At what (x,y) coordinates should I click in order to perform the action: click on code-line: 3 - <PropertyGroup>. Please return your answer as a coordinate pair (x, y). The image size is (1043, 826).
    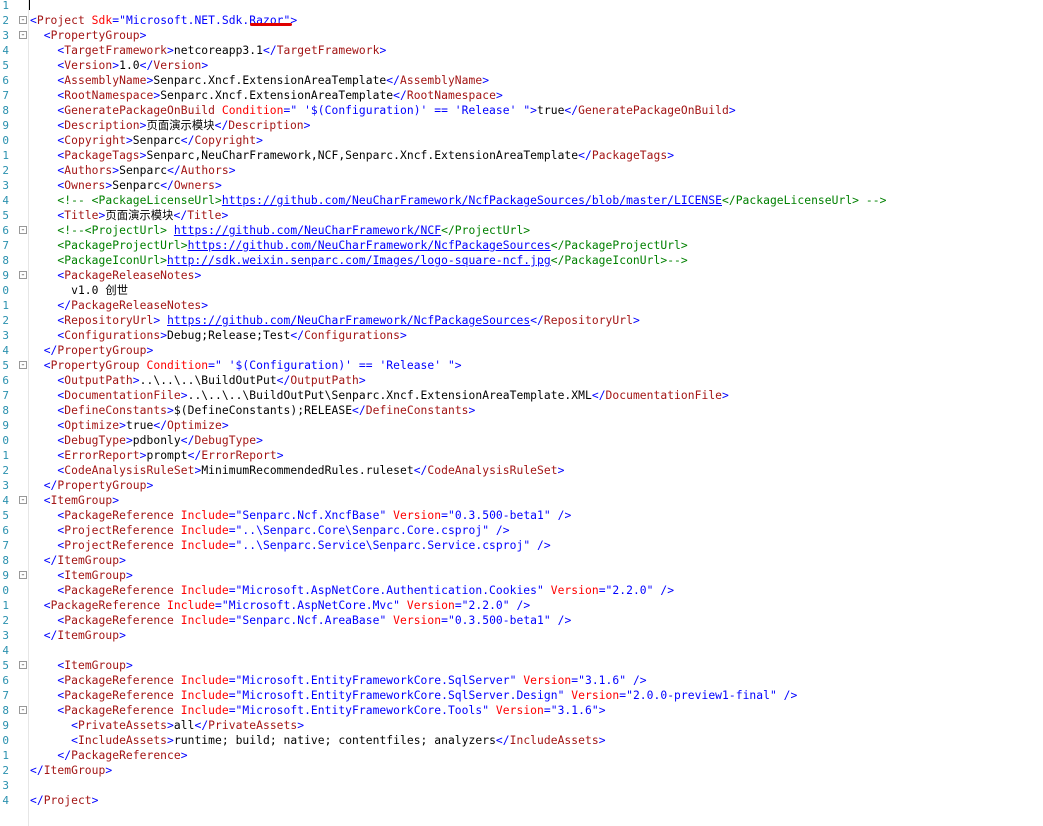
    Looking at the image, I should click on (521, 35).